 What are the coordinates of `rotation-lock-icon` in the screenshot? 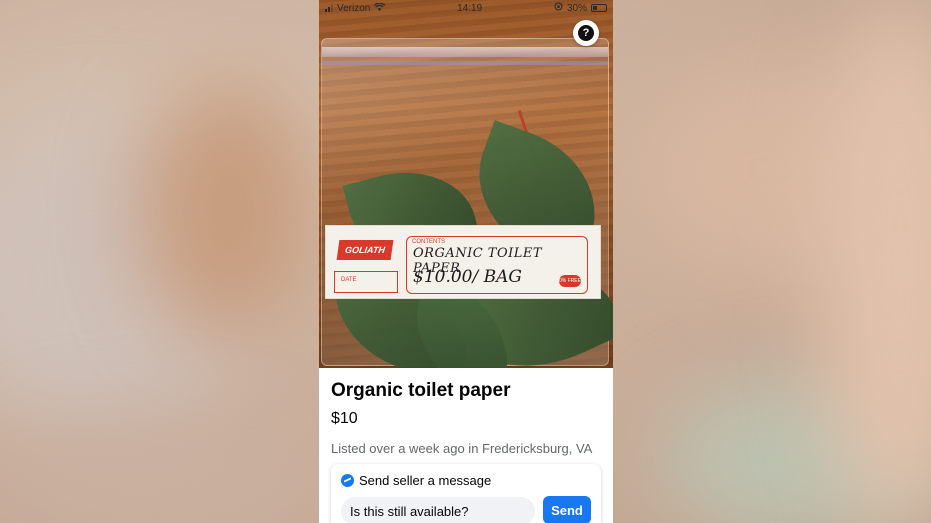 It's located at (558, 8).